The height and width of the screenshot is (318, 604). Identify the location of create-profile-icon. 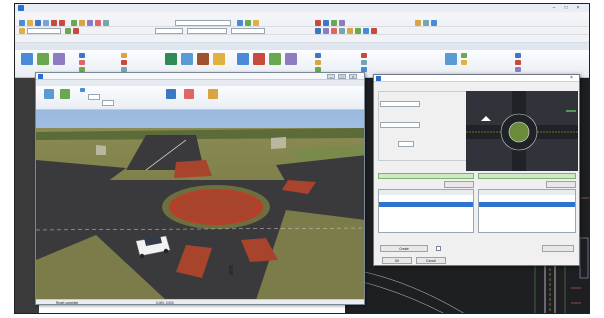
(43, 59).